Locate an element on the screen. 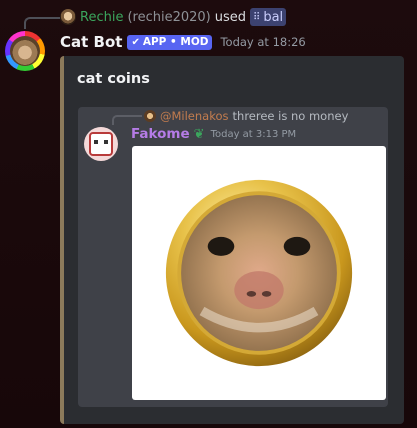  milenakos-mention: @Milenakos is located at coordinates (194, 116).